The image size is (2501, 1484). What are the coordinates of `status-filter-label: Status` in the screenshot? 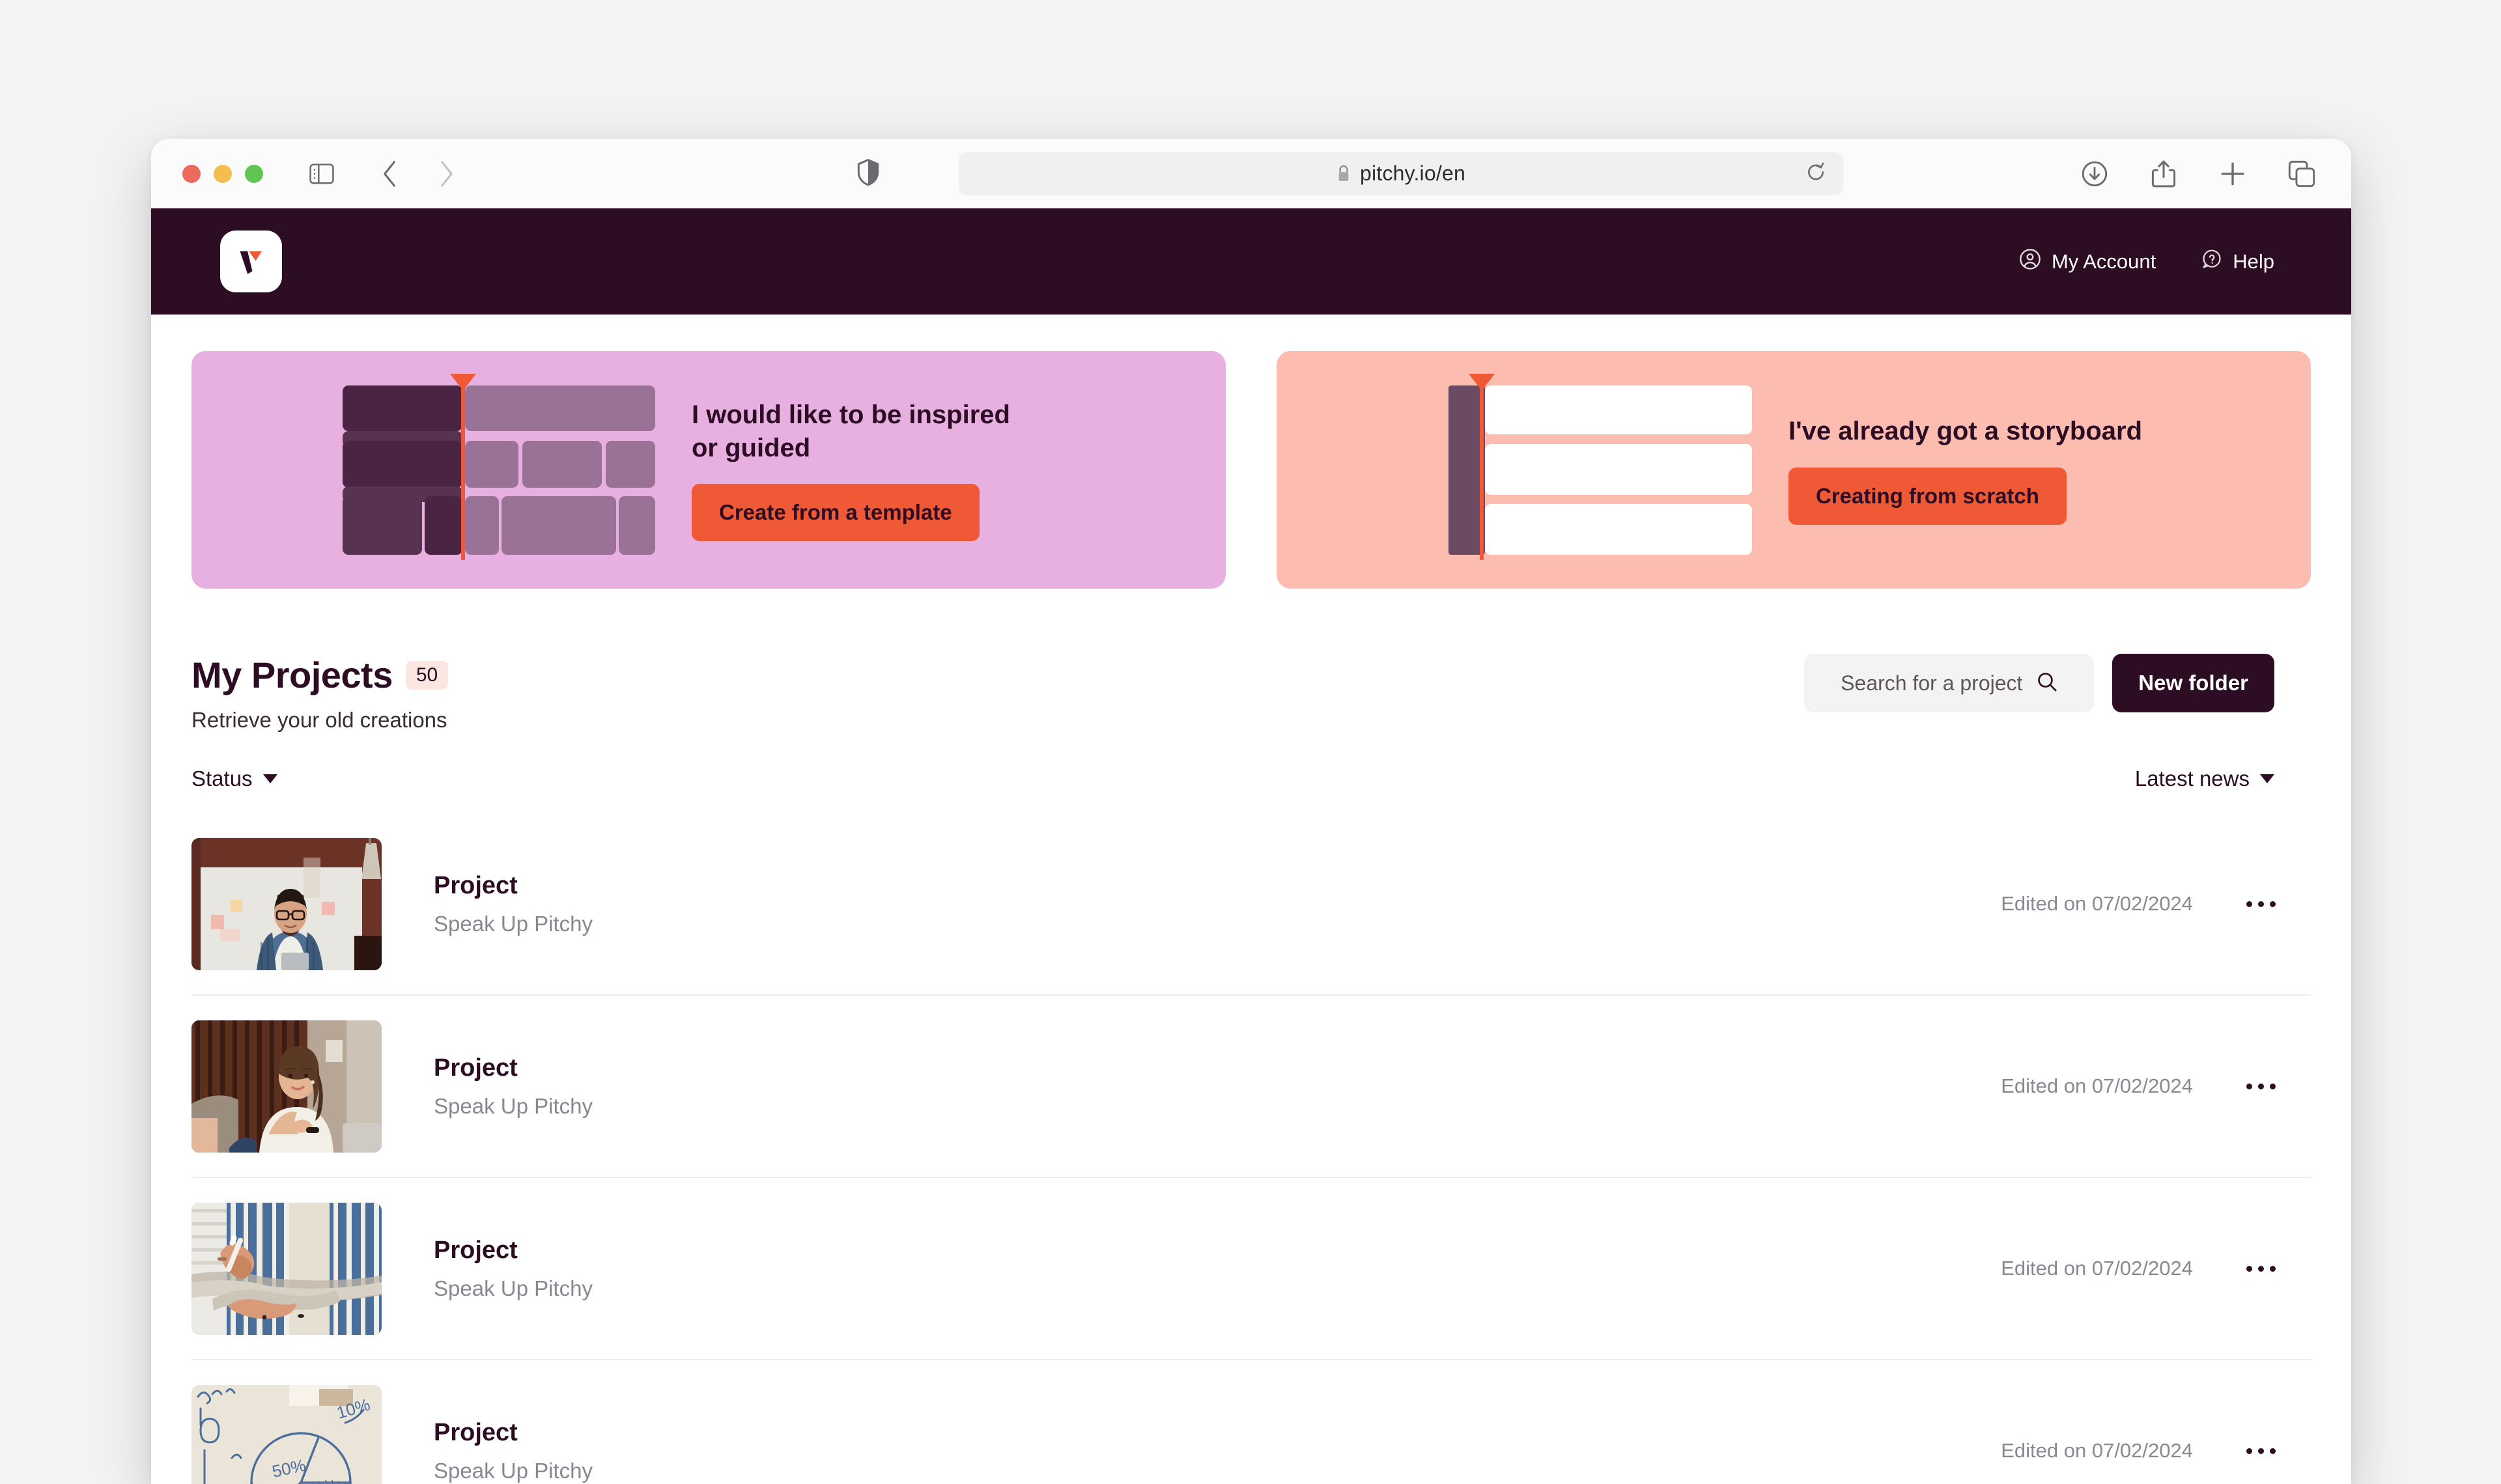 It's located at (222, 779).